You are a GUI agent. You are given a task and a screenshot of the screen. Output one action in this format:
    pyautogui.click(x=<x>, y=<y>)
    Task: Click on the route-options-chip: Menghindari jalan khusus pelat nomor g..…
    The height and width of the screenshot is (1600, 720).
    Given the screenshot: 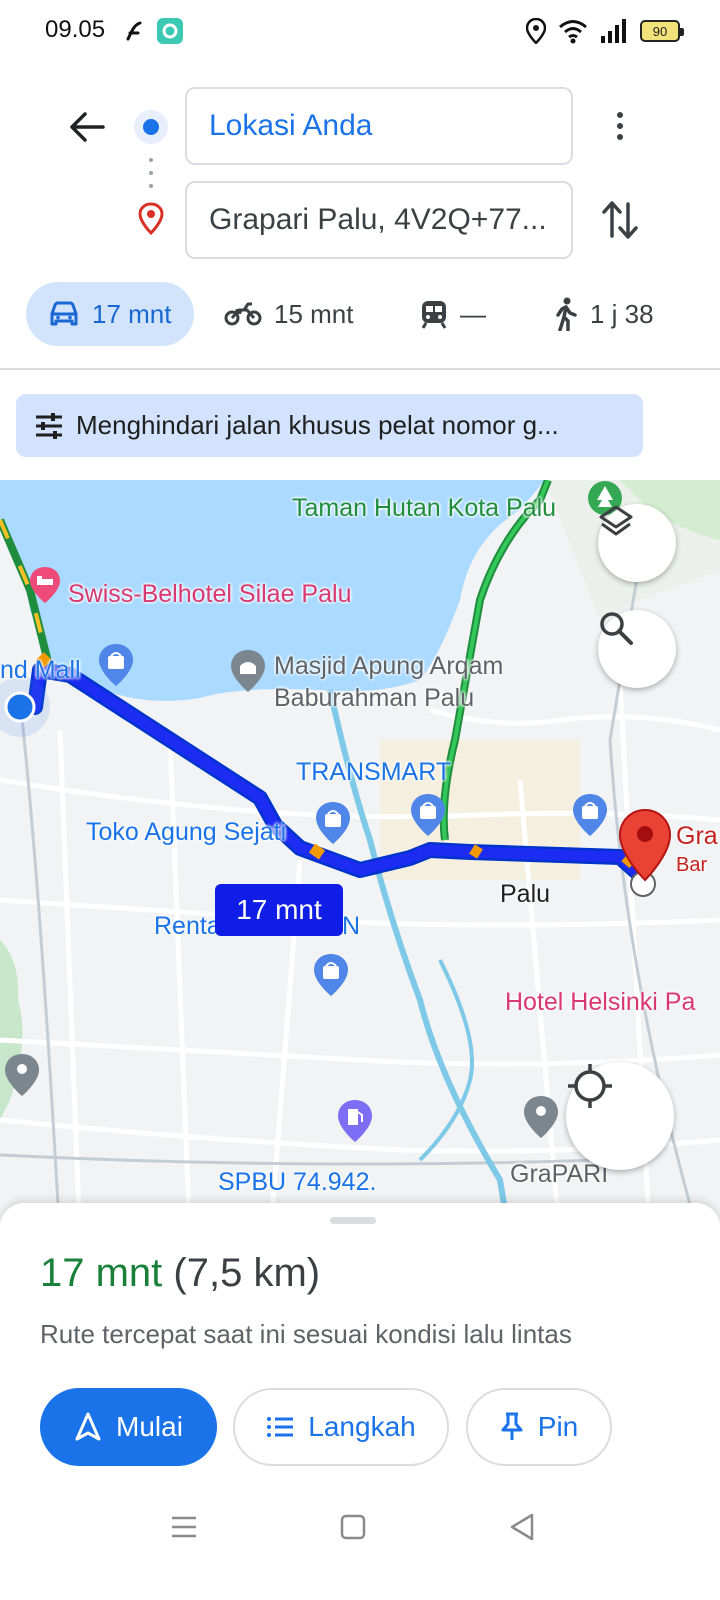 What is the action you would take?
    pyautogui.click(x=329, y=425)
    